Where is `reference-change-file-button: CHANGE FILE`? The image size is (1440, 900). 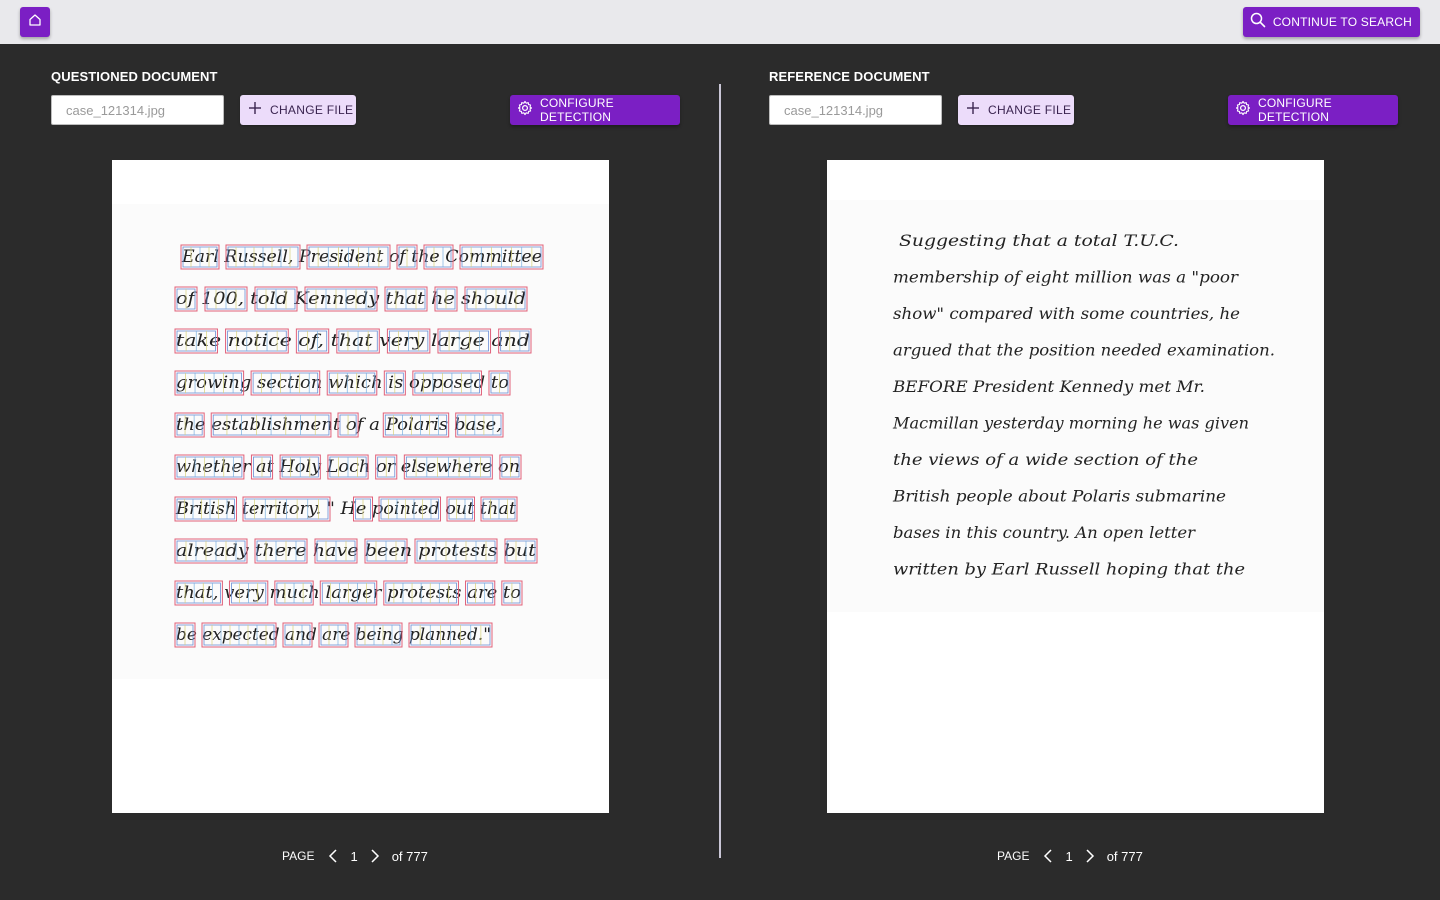 reference-change-file-button: CHANGE FILE is located at coordinates (1016, 110).